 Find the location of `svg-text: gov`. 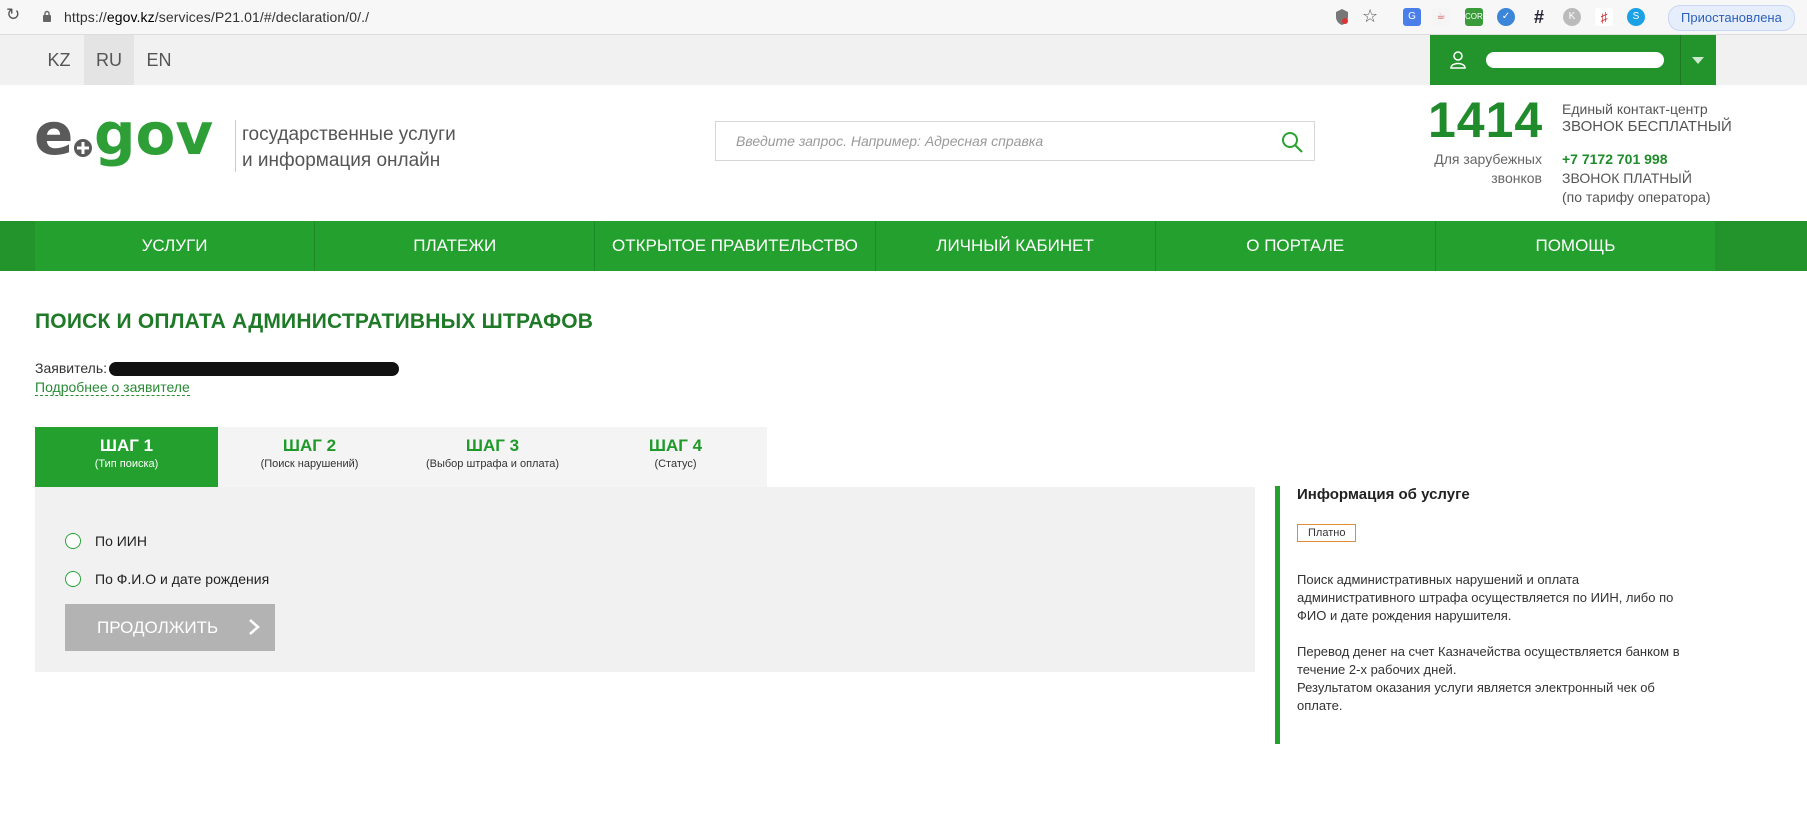

svg-text: gov is located at coordinates (153, 138).